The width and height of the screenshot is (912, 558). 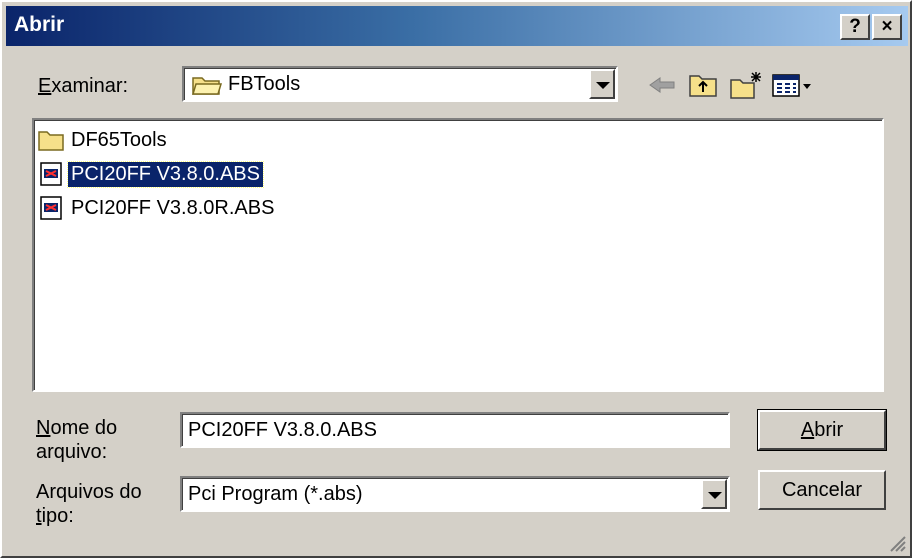 I want to click on new-folder-icon, so click(x=746, y=85).